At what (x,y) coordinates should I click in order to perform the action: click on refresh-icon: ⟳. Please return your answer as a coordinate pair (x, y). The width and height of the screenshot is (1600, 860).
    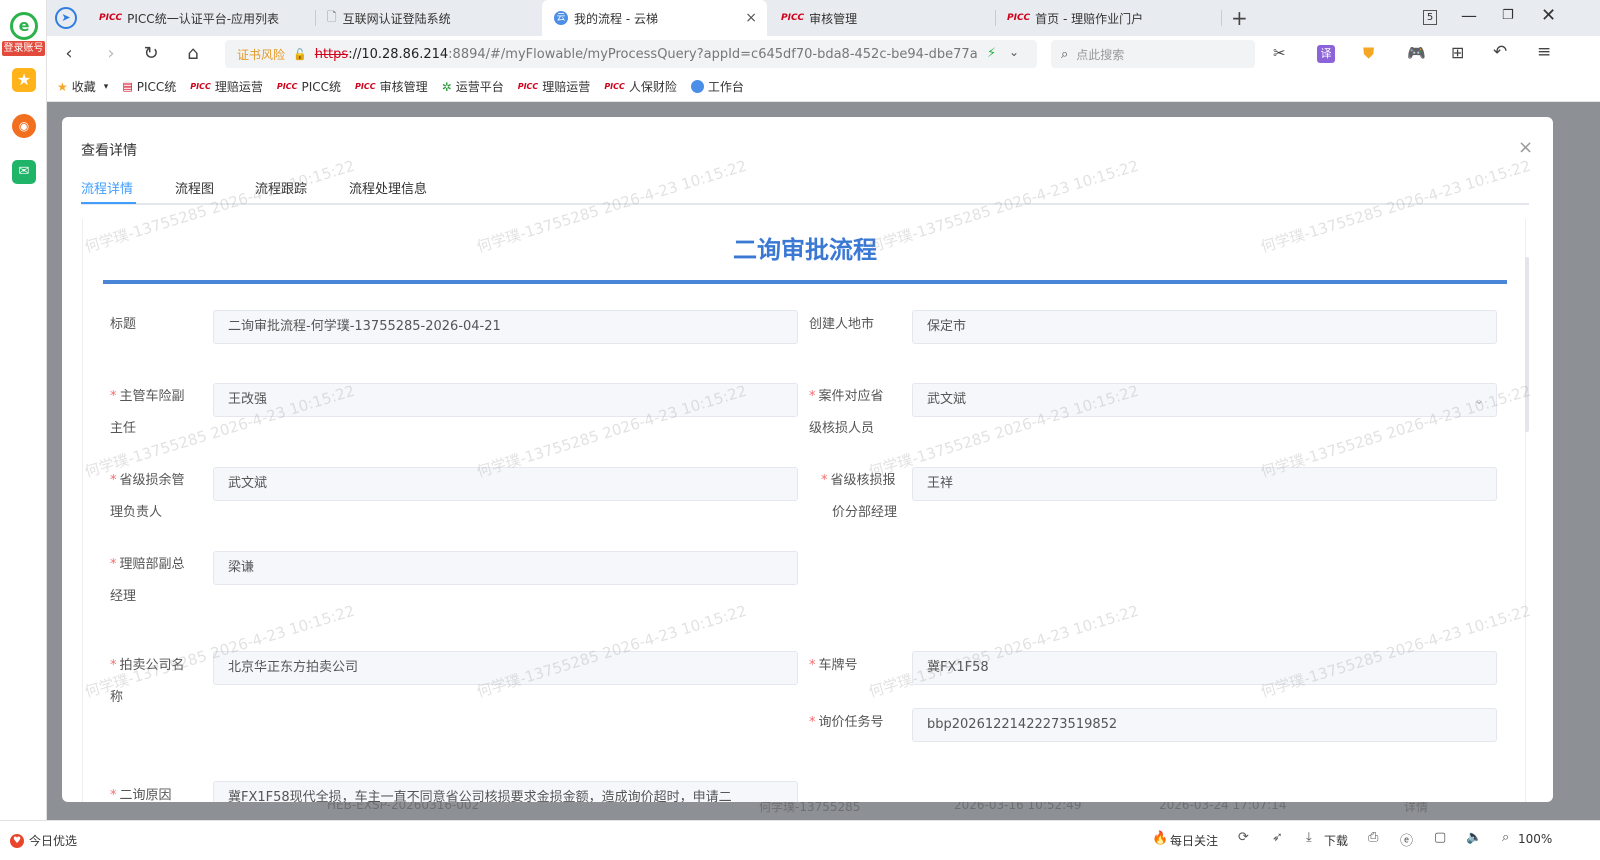
    Looking at the image, I should click on (1243, 837).